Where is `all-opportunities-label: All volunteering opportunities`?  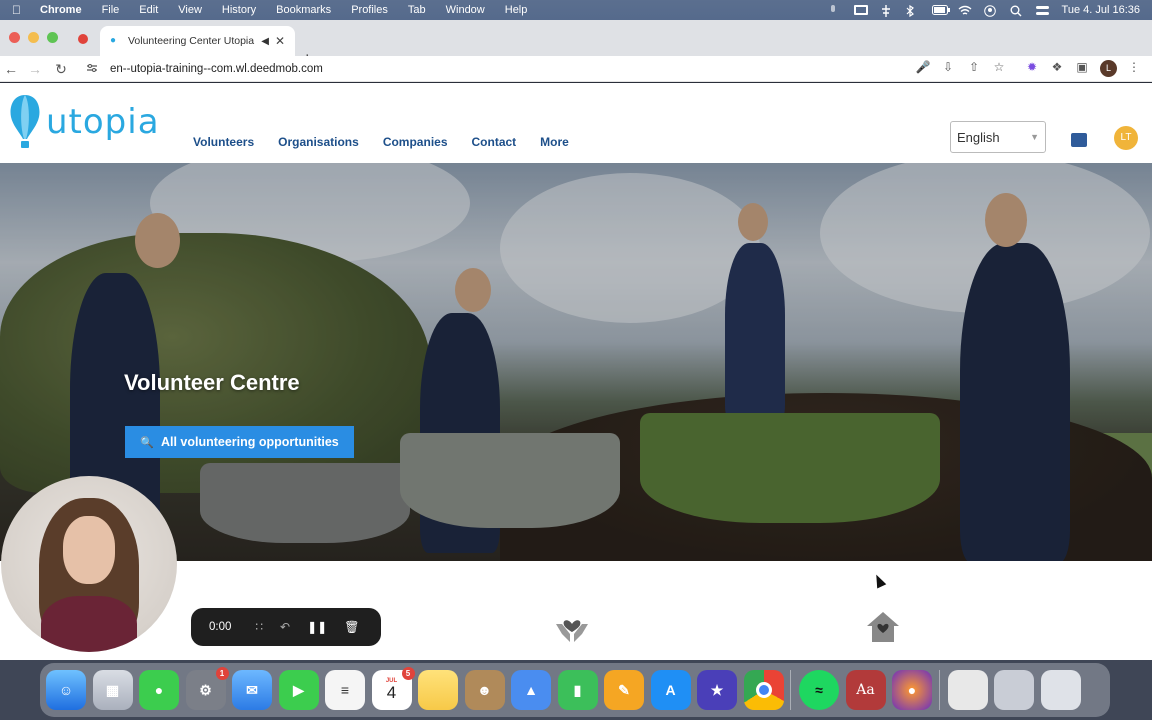
all-opportunities-label: All volunteering opportunities is located at coordinates (249, 442).